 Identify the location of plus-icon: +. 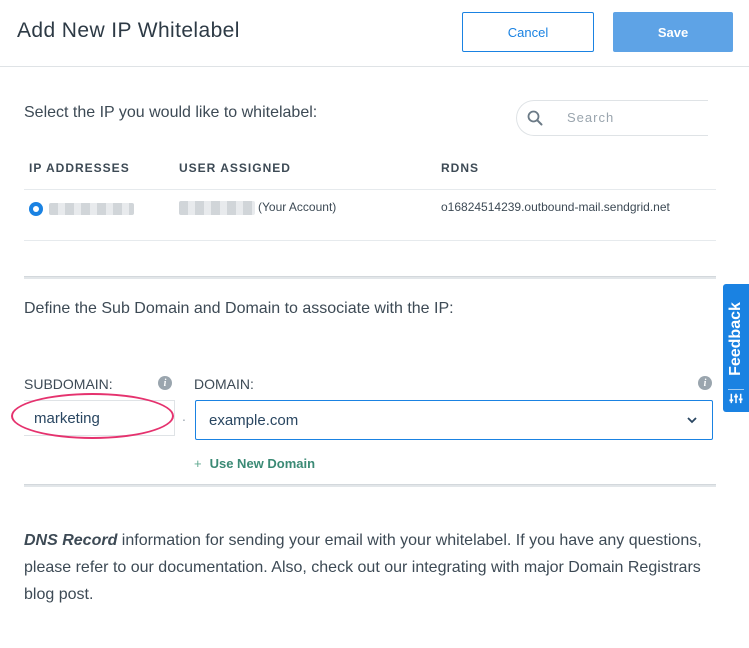
(198, 463).